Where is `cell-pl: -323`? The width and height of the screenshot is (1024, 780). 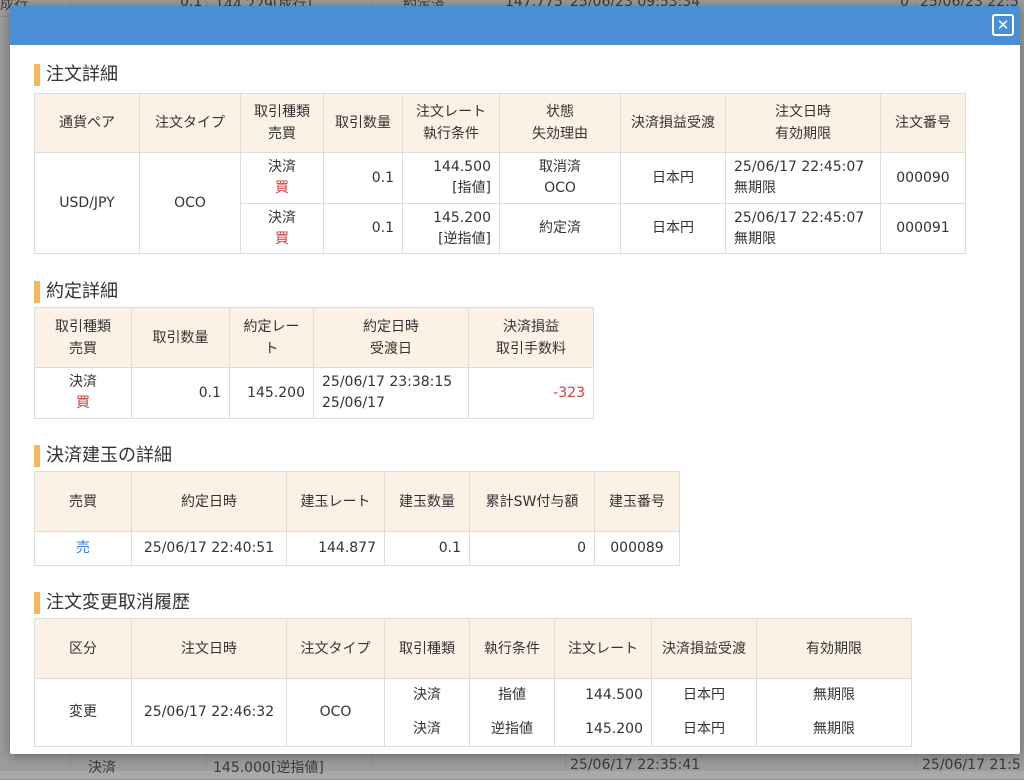 cell-pl: -323 is located at coordinates (531, 393).